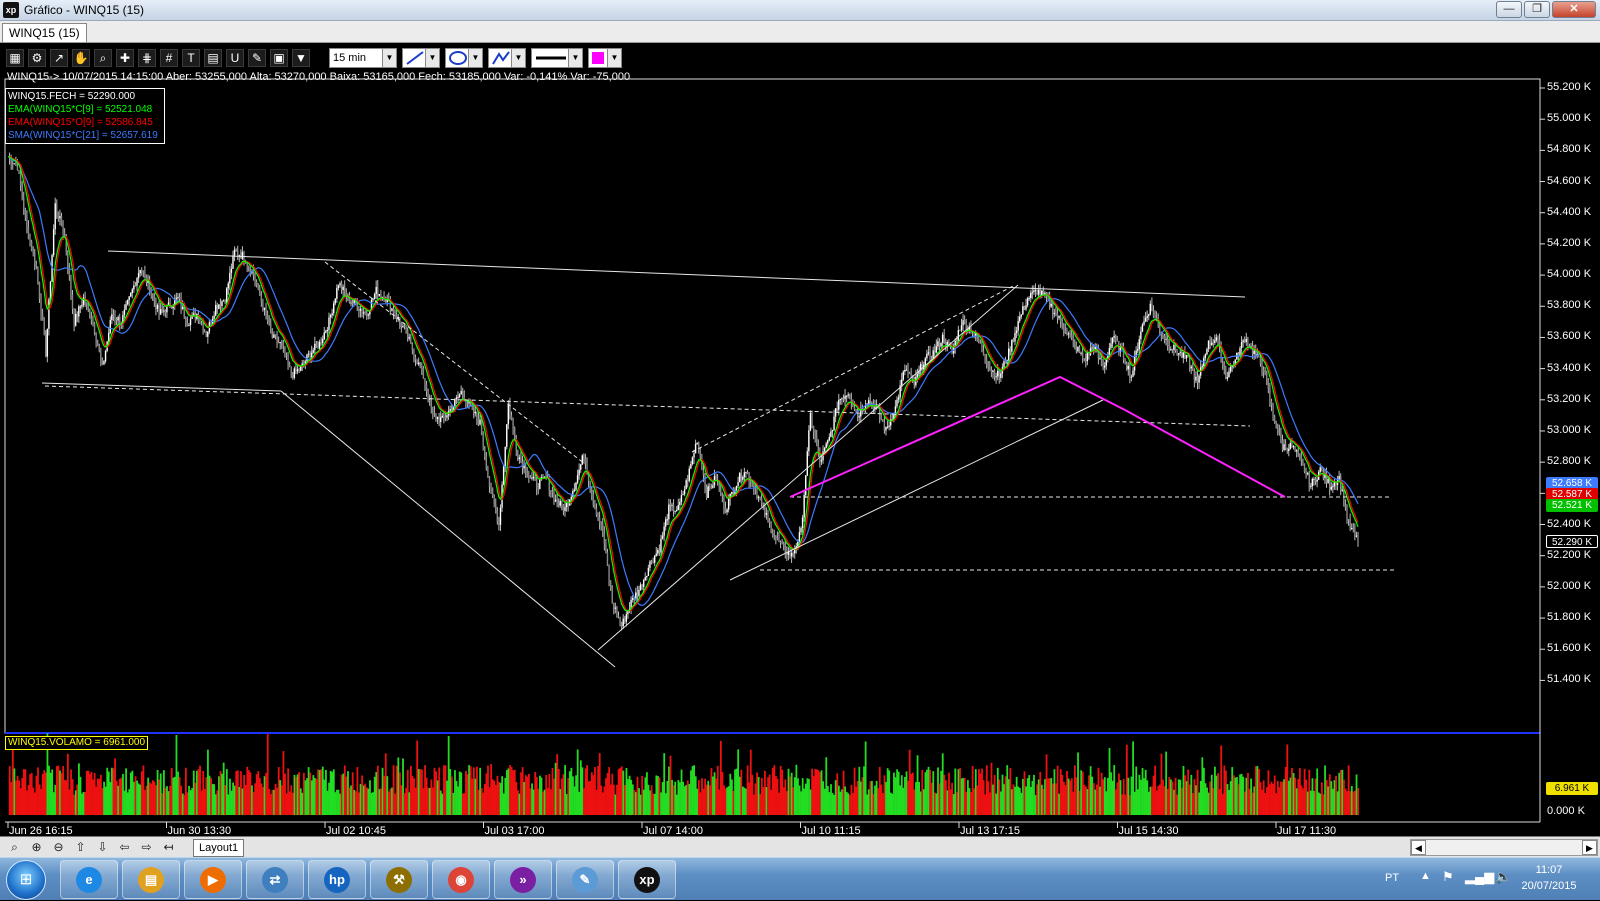 The width and height of the screenshot is (1600, 901). Describe the element at coordinates (1549, 878) in the screenshot. I see `system-clock: 11:07 20/07/2015` at that location.